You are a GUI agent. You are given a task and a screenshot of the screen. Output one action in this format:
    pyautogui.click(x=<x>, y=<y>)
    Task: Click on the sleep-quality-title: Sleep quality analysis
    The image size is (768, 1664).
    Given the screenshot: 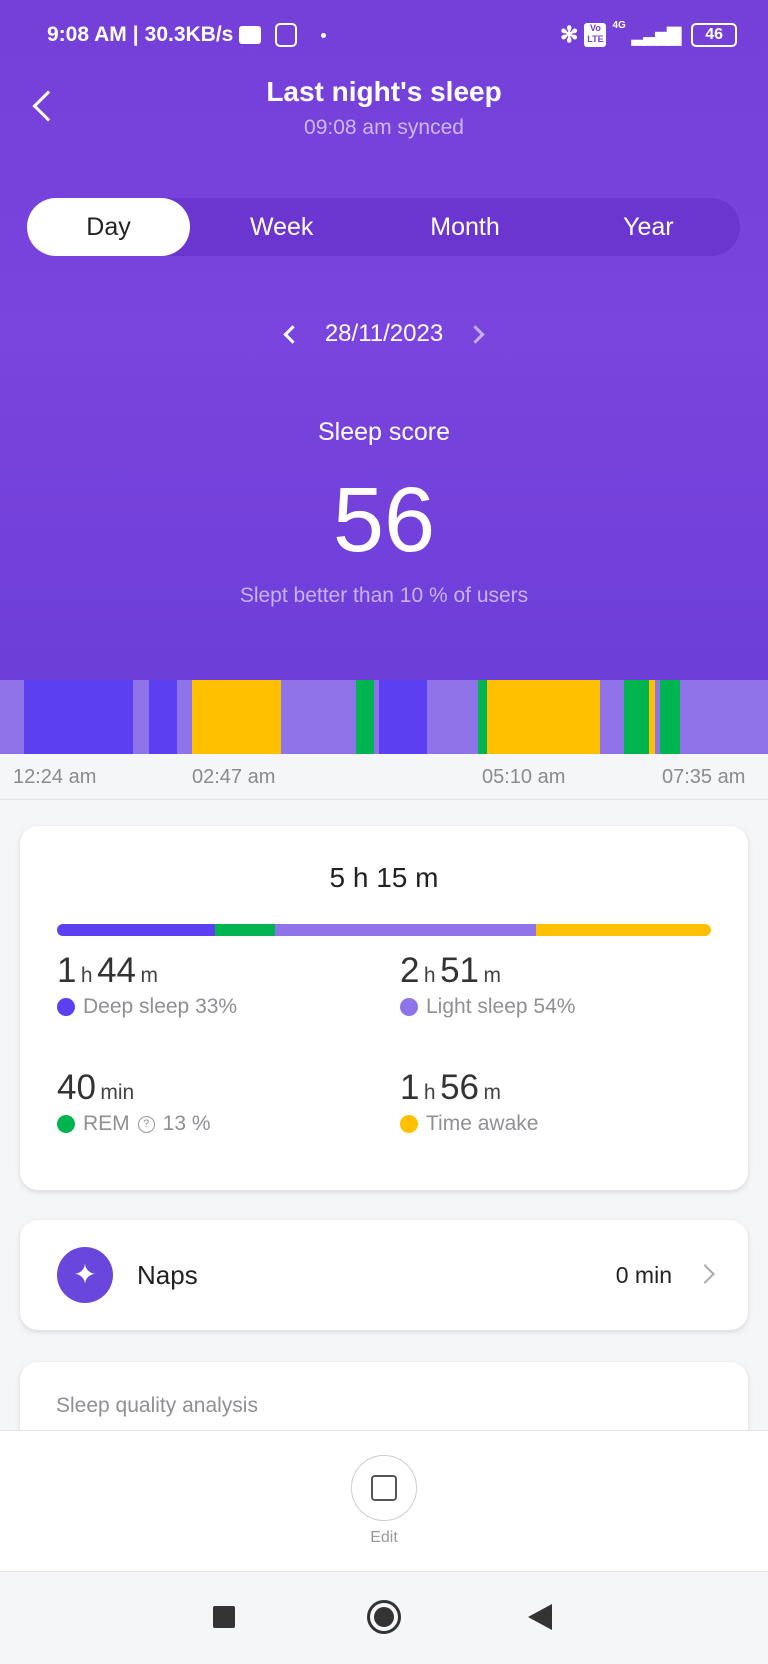 What is the action you would take?
    pyautogui.click(x=157, y=1405)
    